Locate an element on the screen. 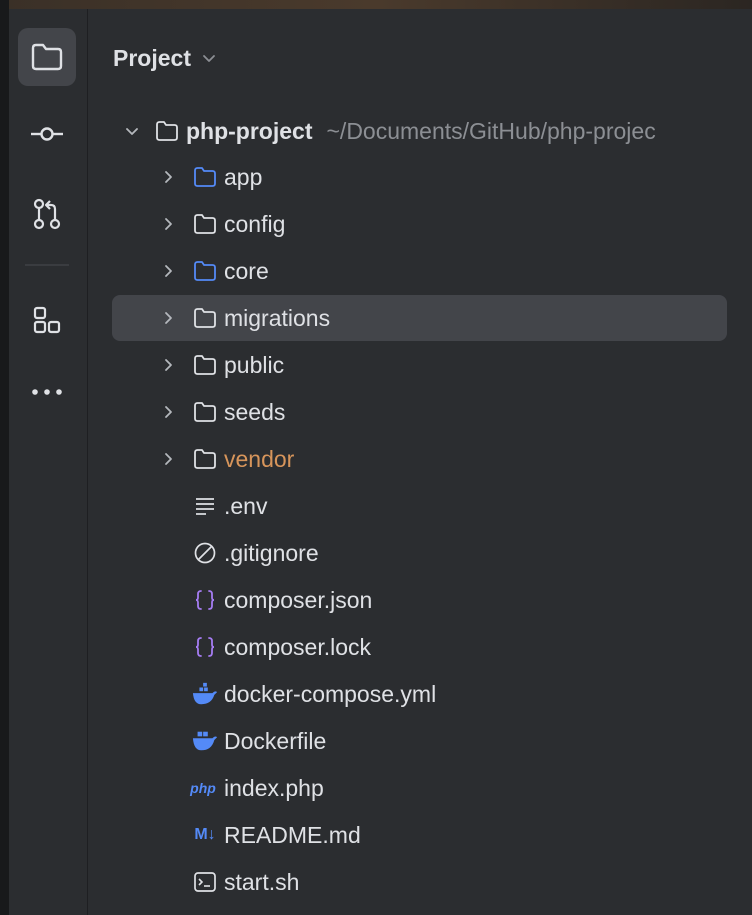  window-top-edge is located at coordinates (376, 4).